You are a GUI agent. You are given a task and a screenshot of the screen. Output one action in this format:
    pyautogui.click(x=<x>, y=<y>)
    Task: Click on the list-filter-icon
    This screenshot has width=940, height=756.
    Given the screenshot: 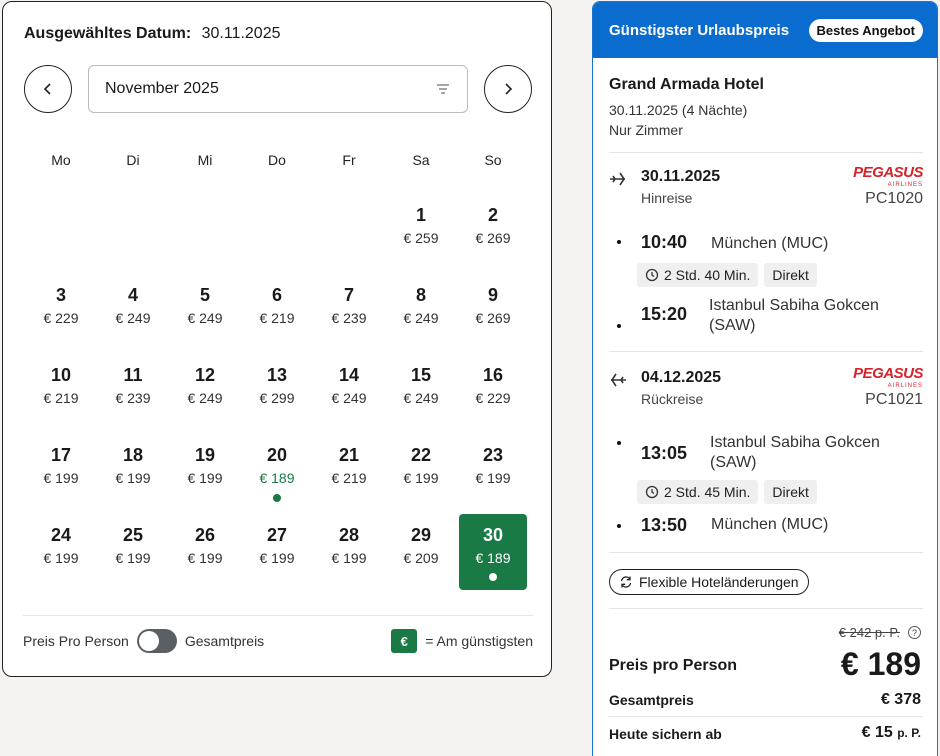 What is the action you would take?
    pyautogui.click(x=443, y=89)
    